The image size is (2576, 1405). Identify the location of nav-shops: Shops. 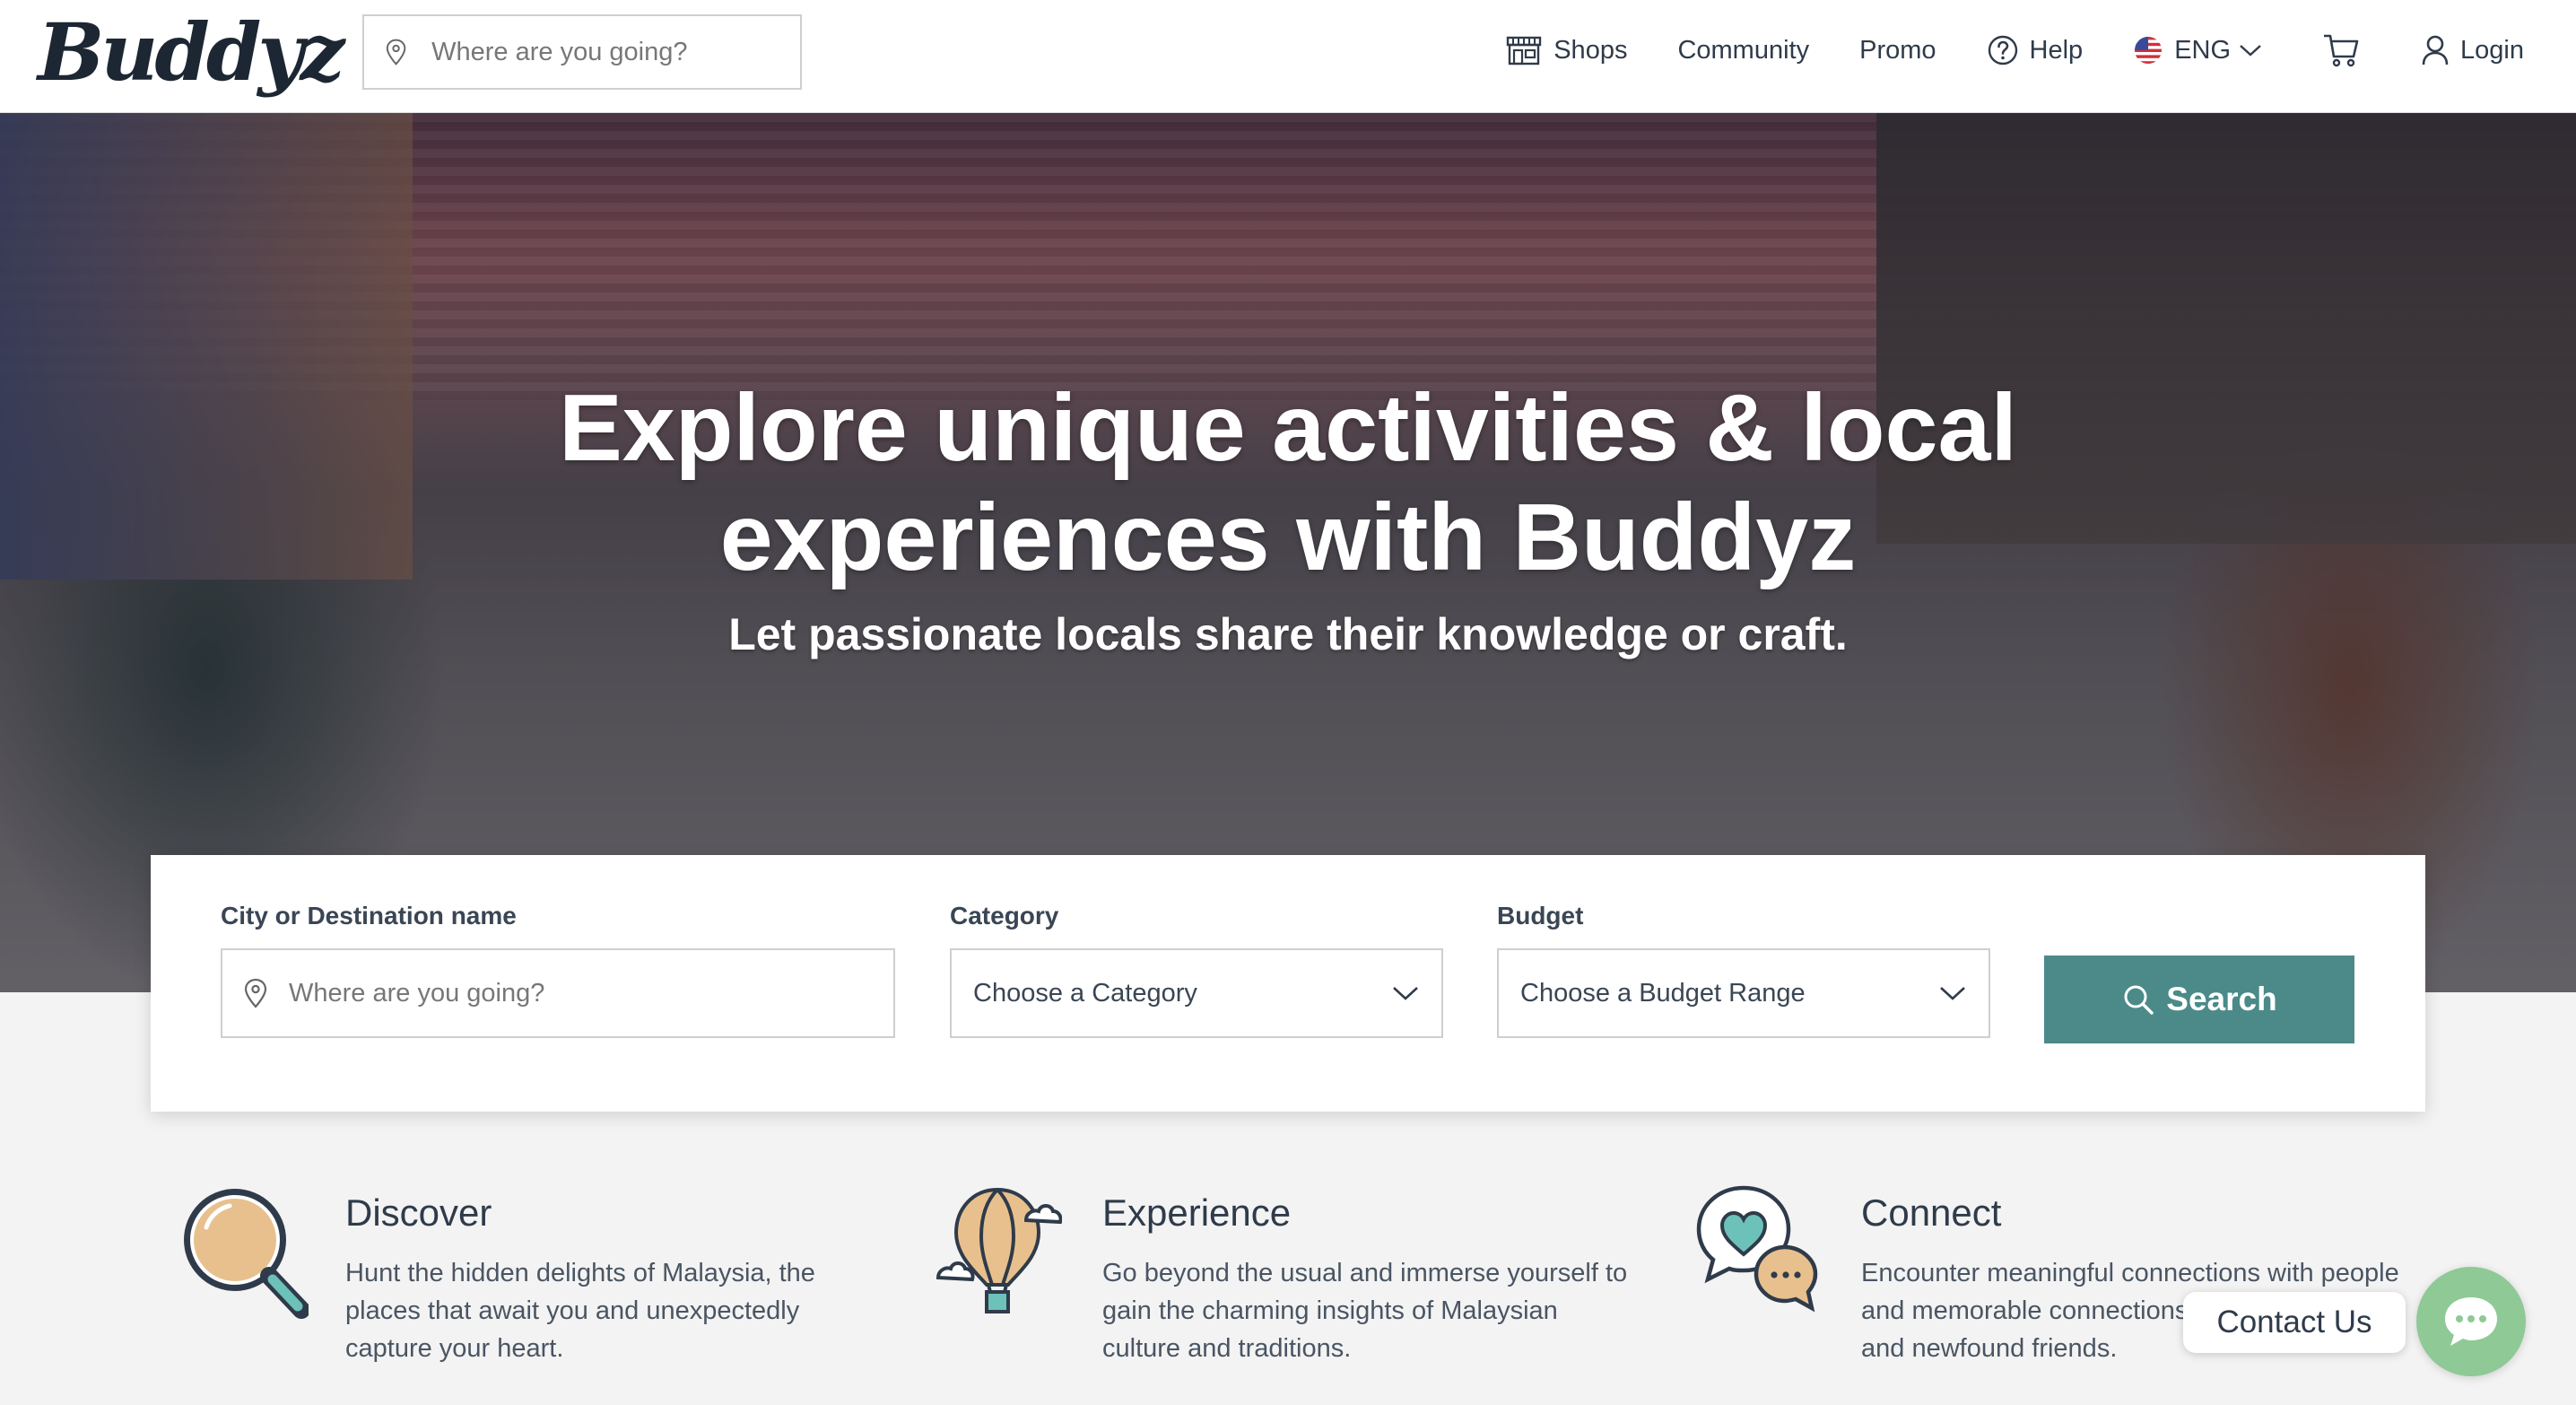
(1566, 50).